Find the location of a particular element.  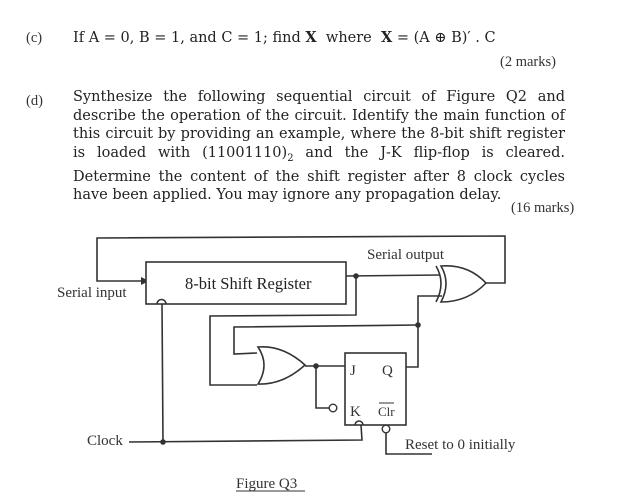

ff-j-label: J is located at coordinates (353, 371).